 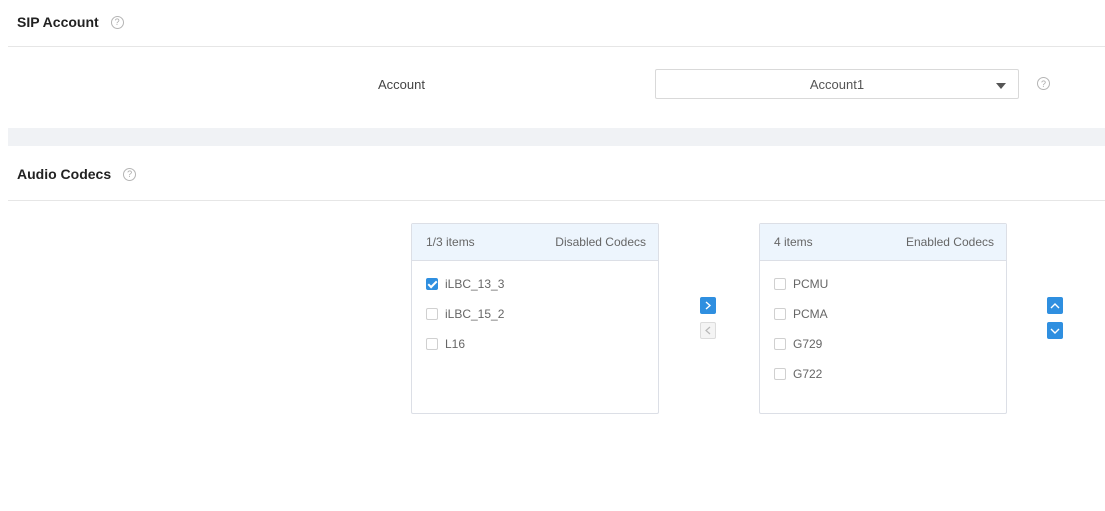 What do you see at coordinates (535, 242) in the screenshot?
I see `panel-header: 1/3 items Disabled Codecs` at bounding box center [535, 242].